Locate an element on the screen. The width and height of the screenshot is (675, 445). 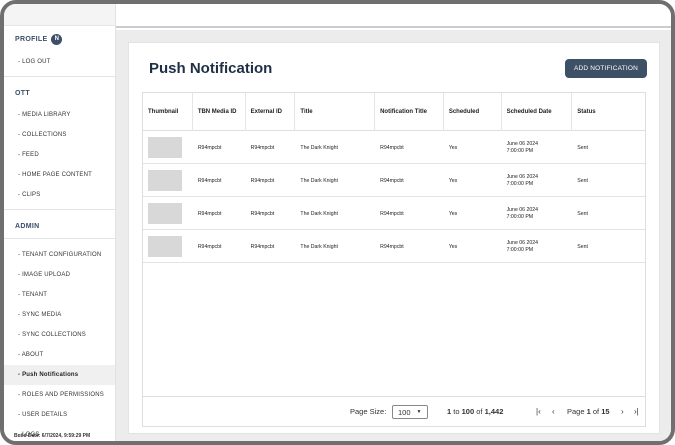
sidebar-item-home-page-content: - HOME PAGE CONTENT is located at coordinates (59, 175).